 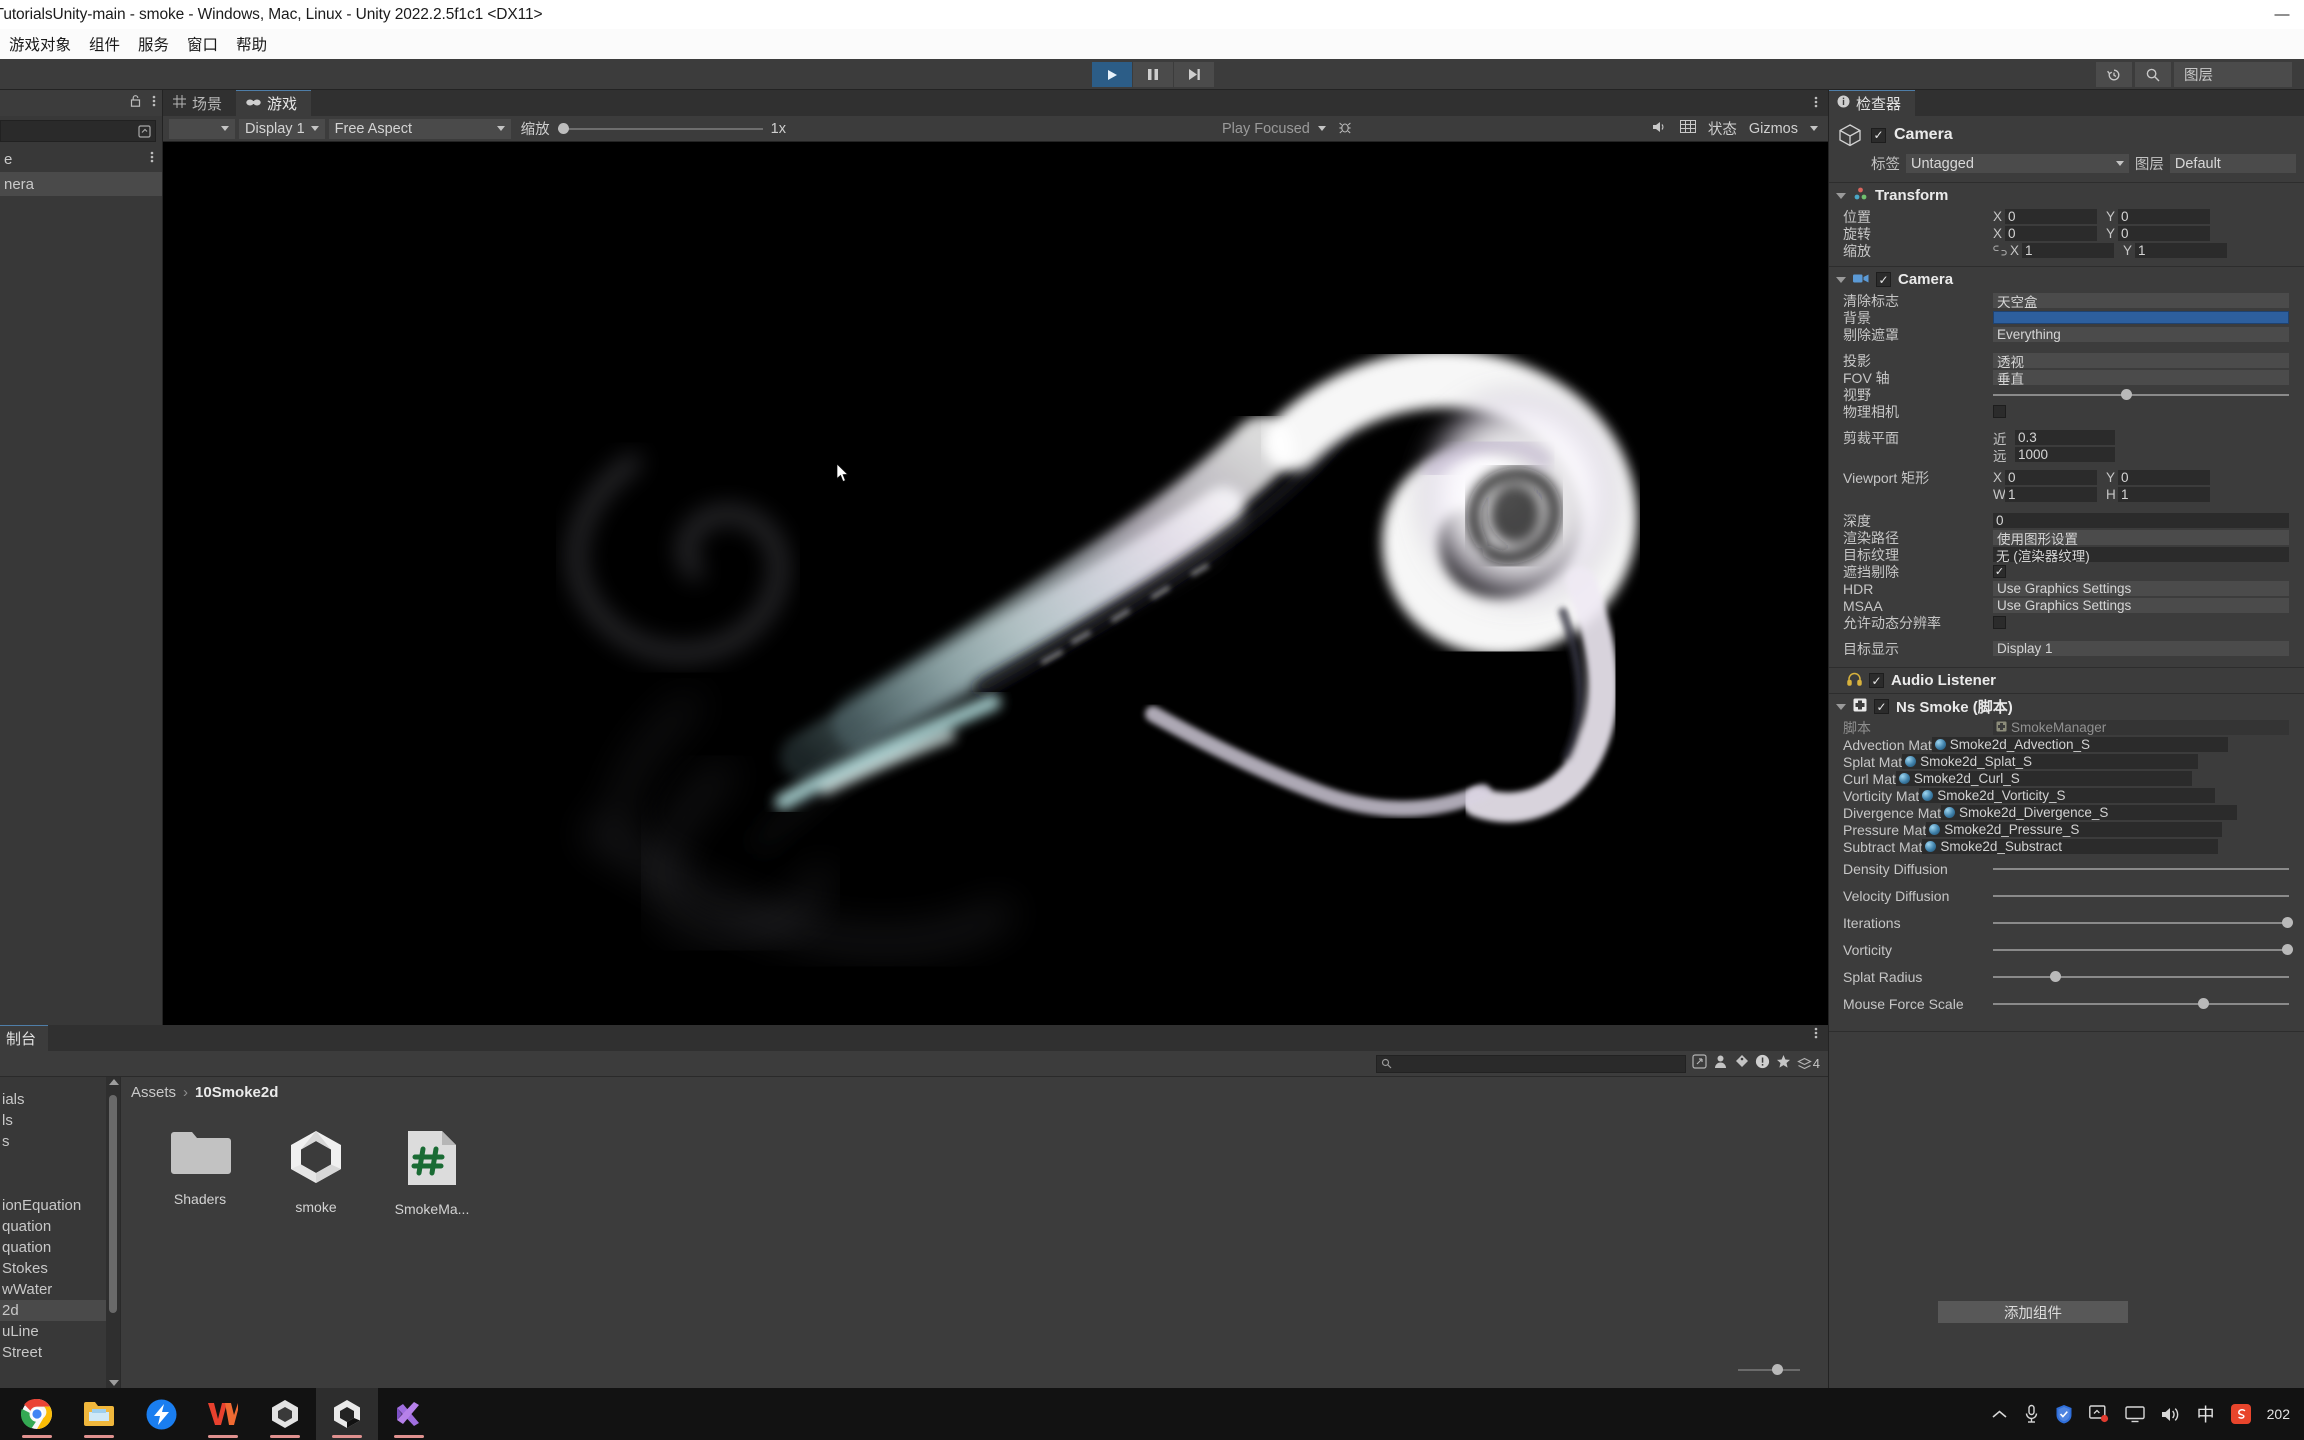 I want to click on chevron-up-icon, so click(x=1999, y=1414).